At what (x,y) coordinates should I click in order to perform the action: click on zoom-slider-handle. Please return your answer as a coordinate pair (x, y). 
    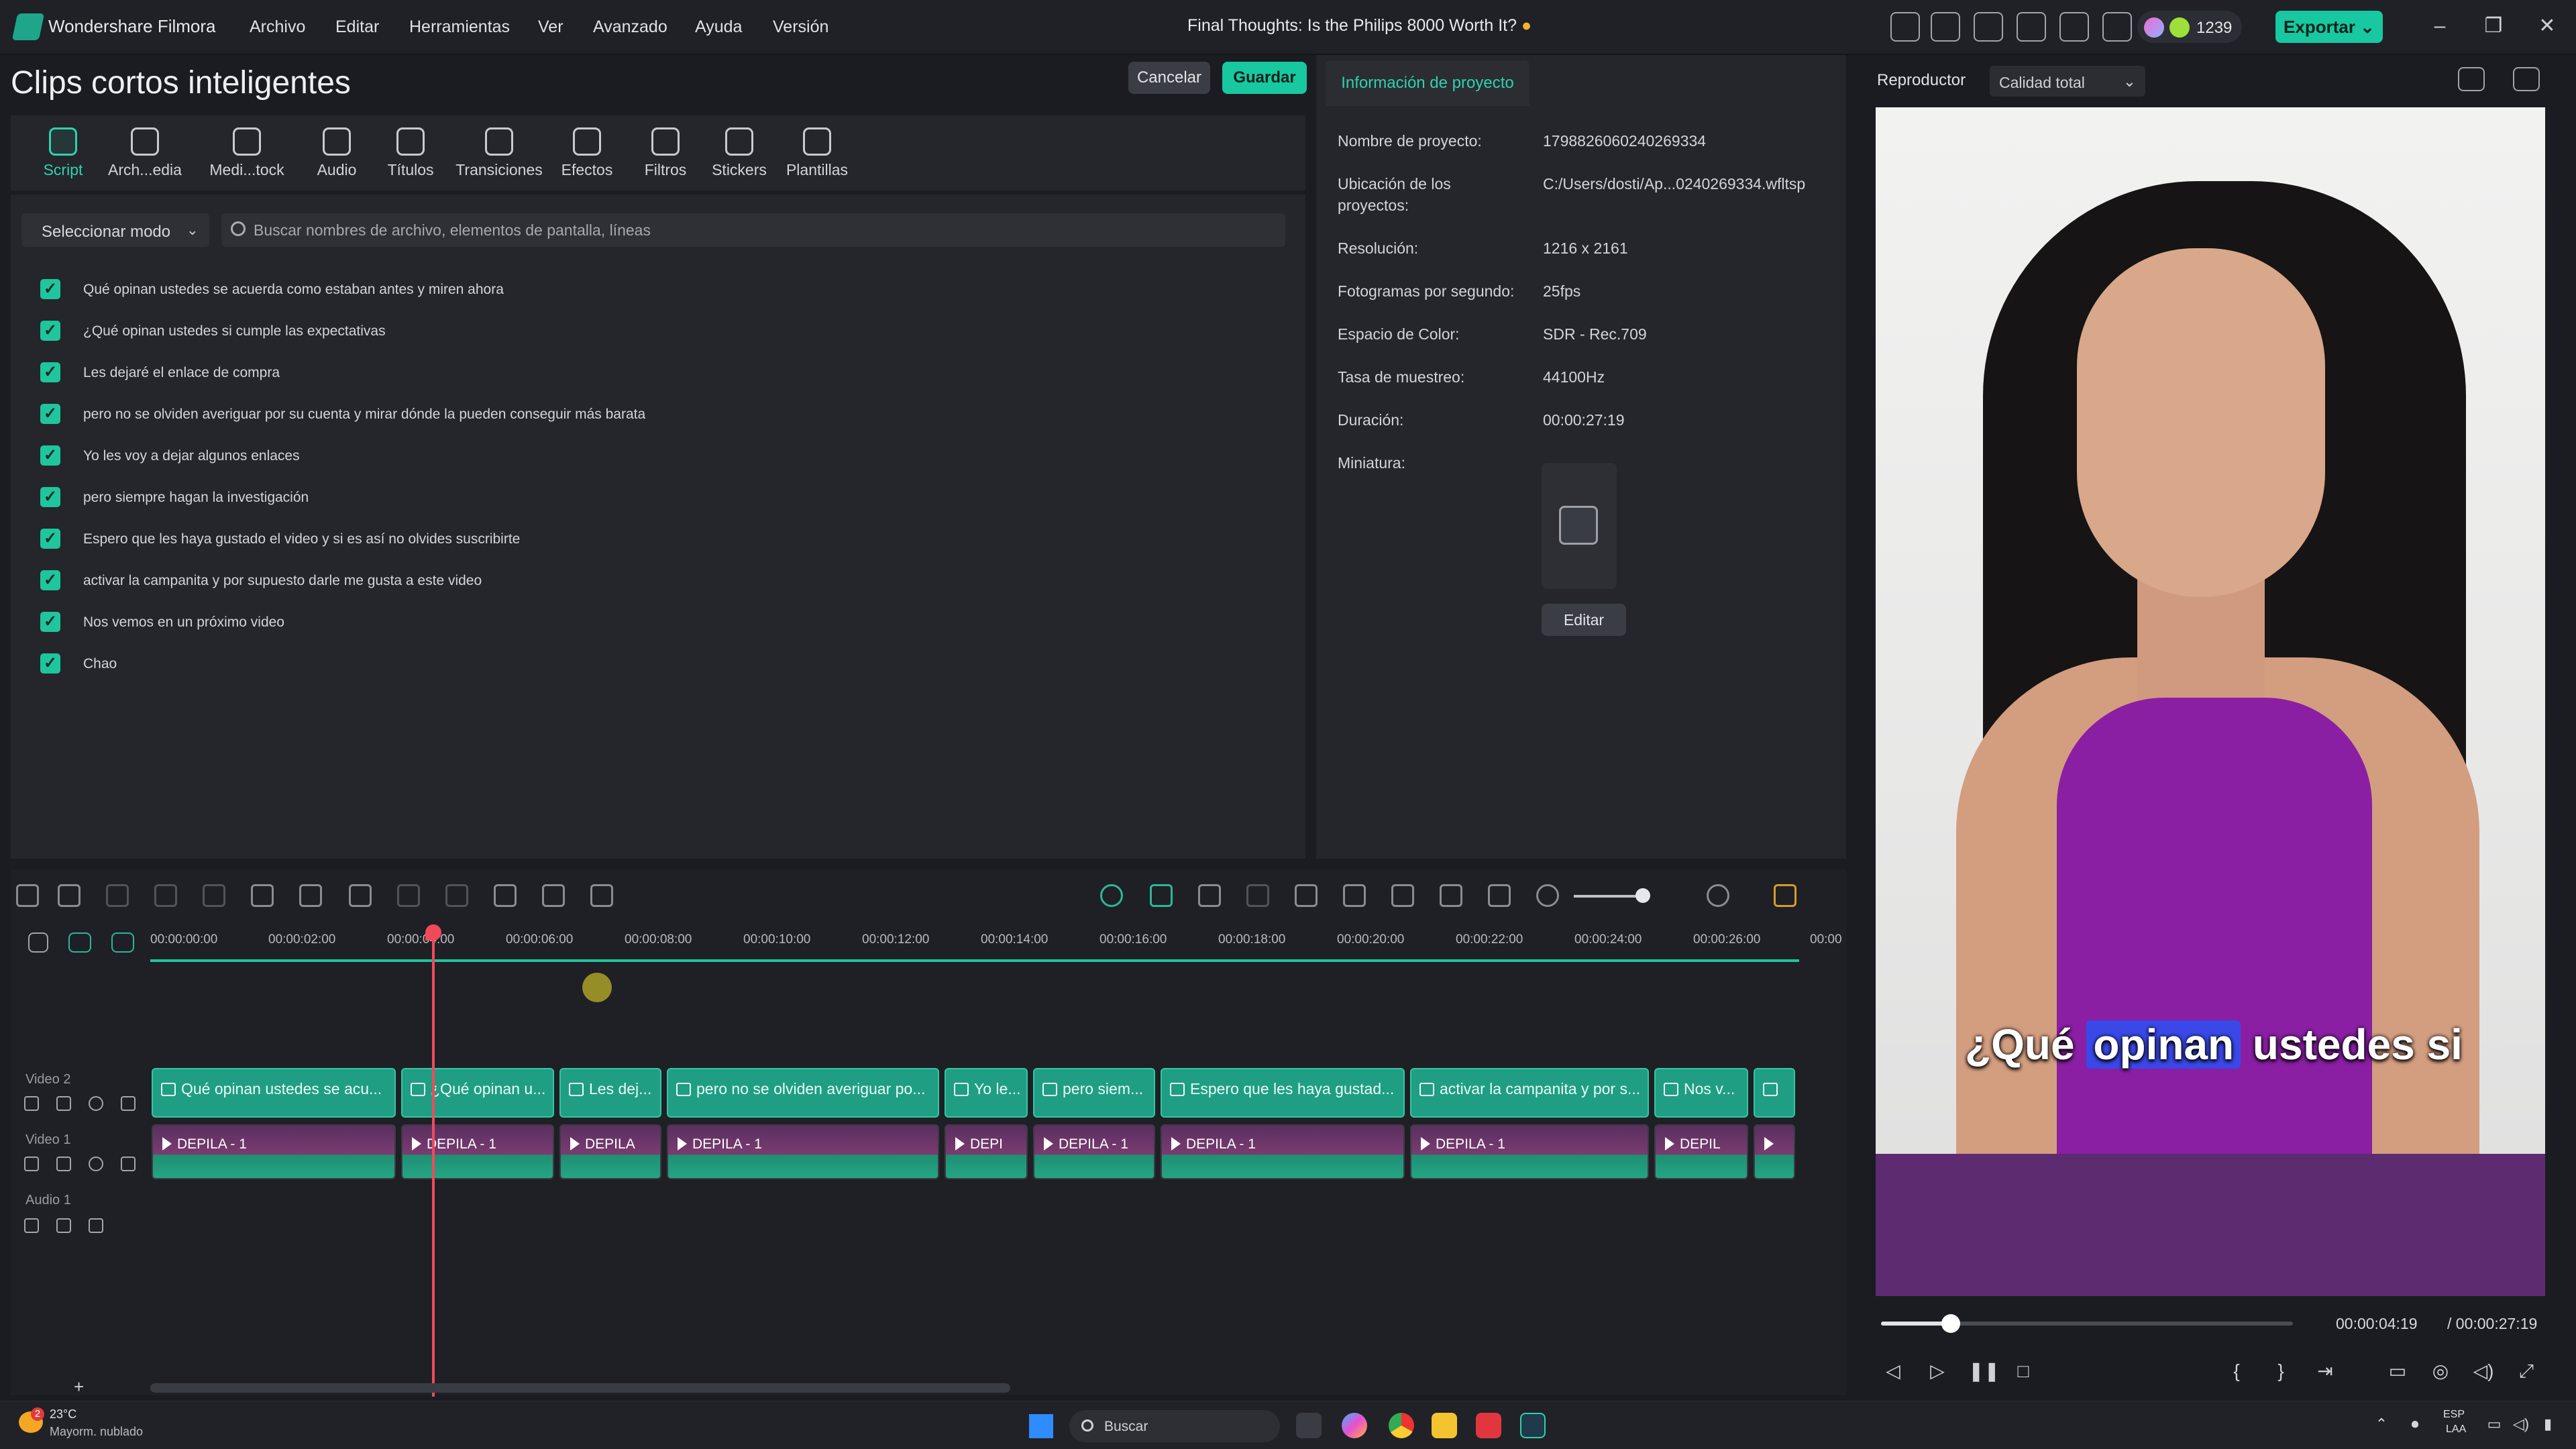
    Looking at the image, I should click on (1642, 895).